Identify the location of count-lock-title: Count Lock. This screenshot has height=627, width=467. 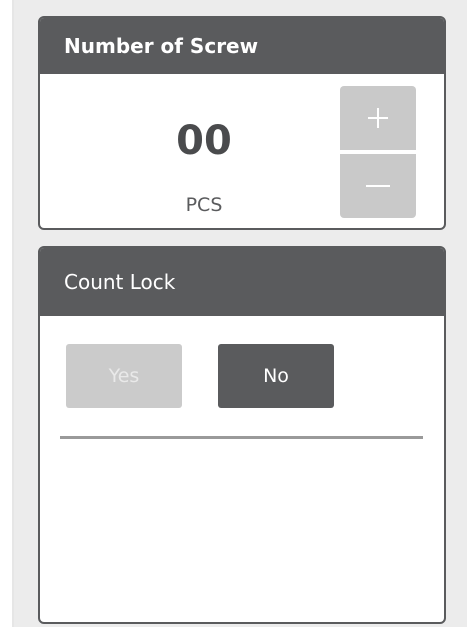
(120, 282).